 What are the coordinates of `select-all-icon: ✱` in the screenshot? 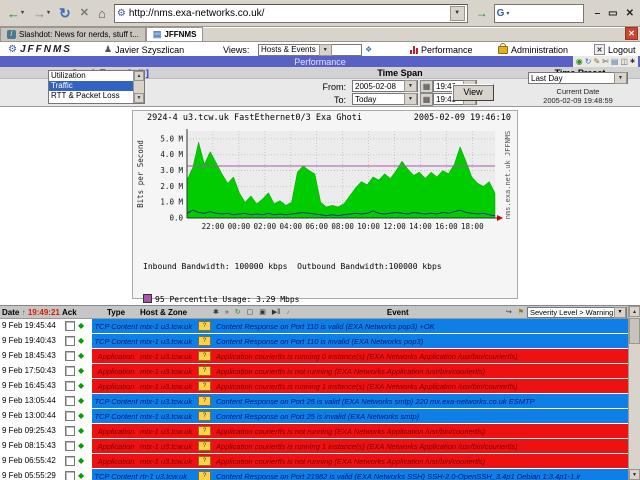 It's located at (216, 312).